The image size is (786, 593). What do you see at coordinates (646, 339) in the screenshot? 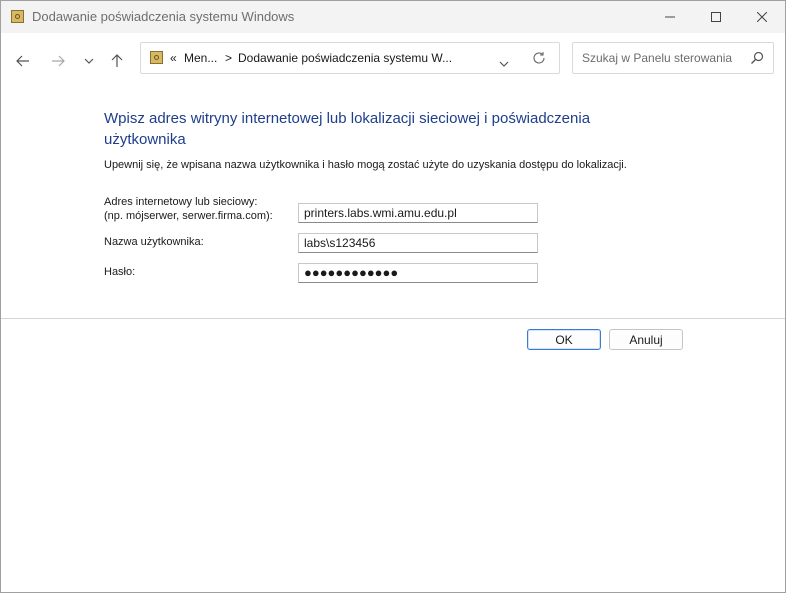
I see `cancel-button: Anuluj` at bounding box center [646, 339].